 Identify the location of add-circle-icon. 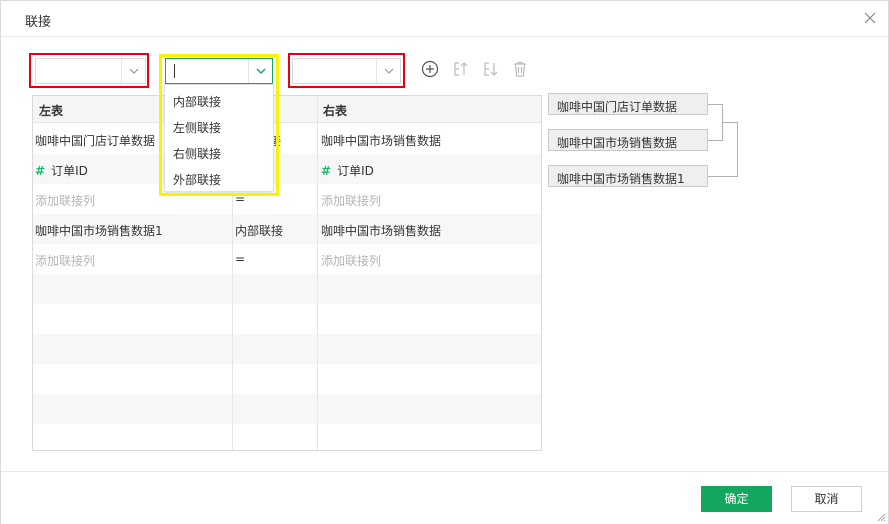
(430, 69).